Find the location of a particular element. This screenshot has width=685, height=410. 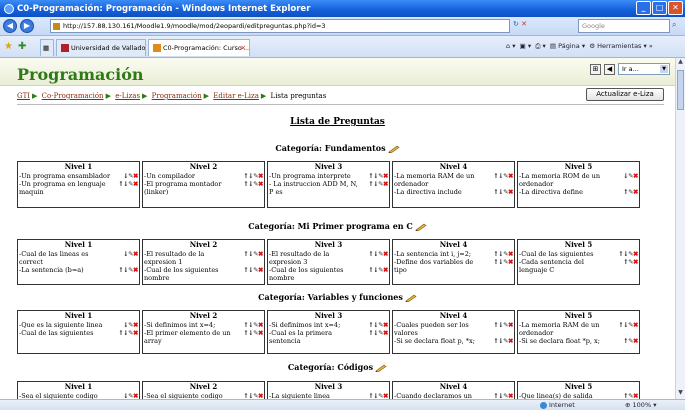

zoom-level: ⊕ 100% ▾ is located at coordinates (640, 405).